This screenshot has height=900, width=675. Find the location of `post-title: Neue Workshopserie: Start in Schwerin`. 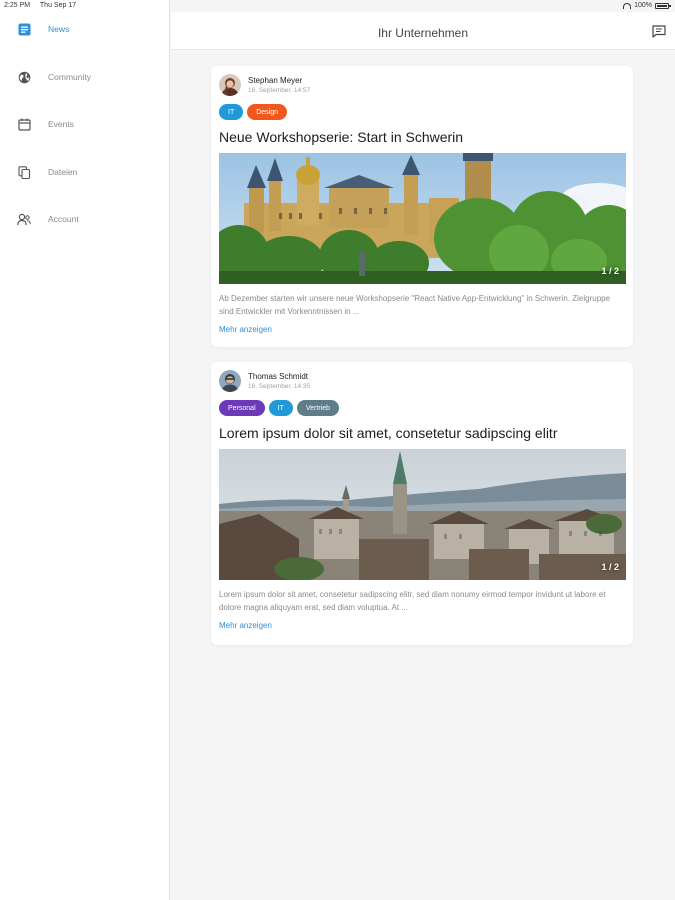

post-title: Neue Workshopserie: Start in Schwerin is located at coordinates (341, 137).